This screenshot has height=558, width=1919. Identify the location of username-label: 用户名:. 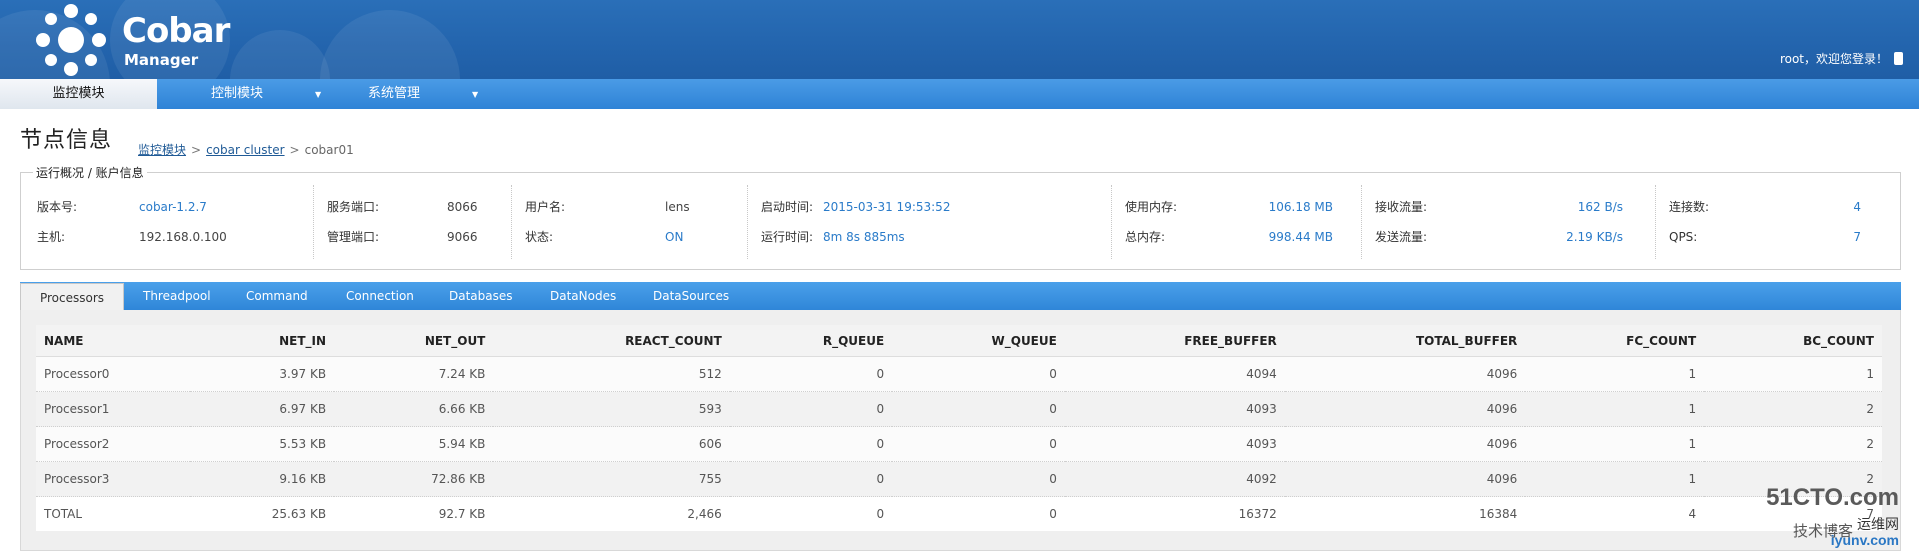
(545, 207).